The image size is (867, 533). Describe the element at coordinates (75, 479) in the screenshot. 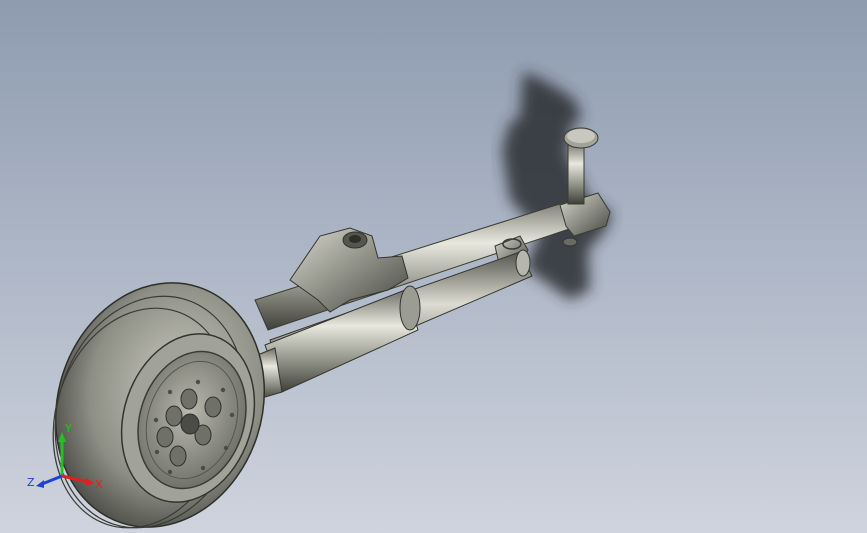

I see `x-axis` at that location.